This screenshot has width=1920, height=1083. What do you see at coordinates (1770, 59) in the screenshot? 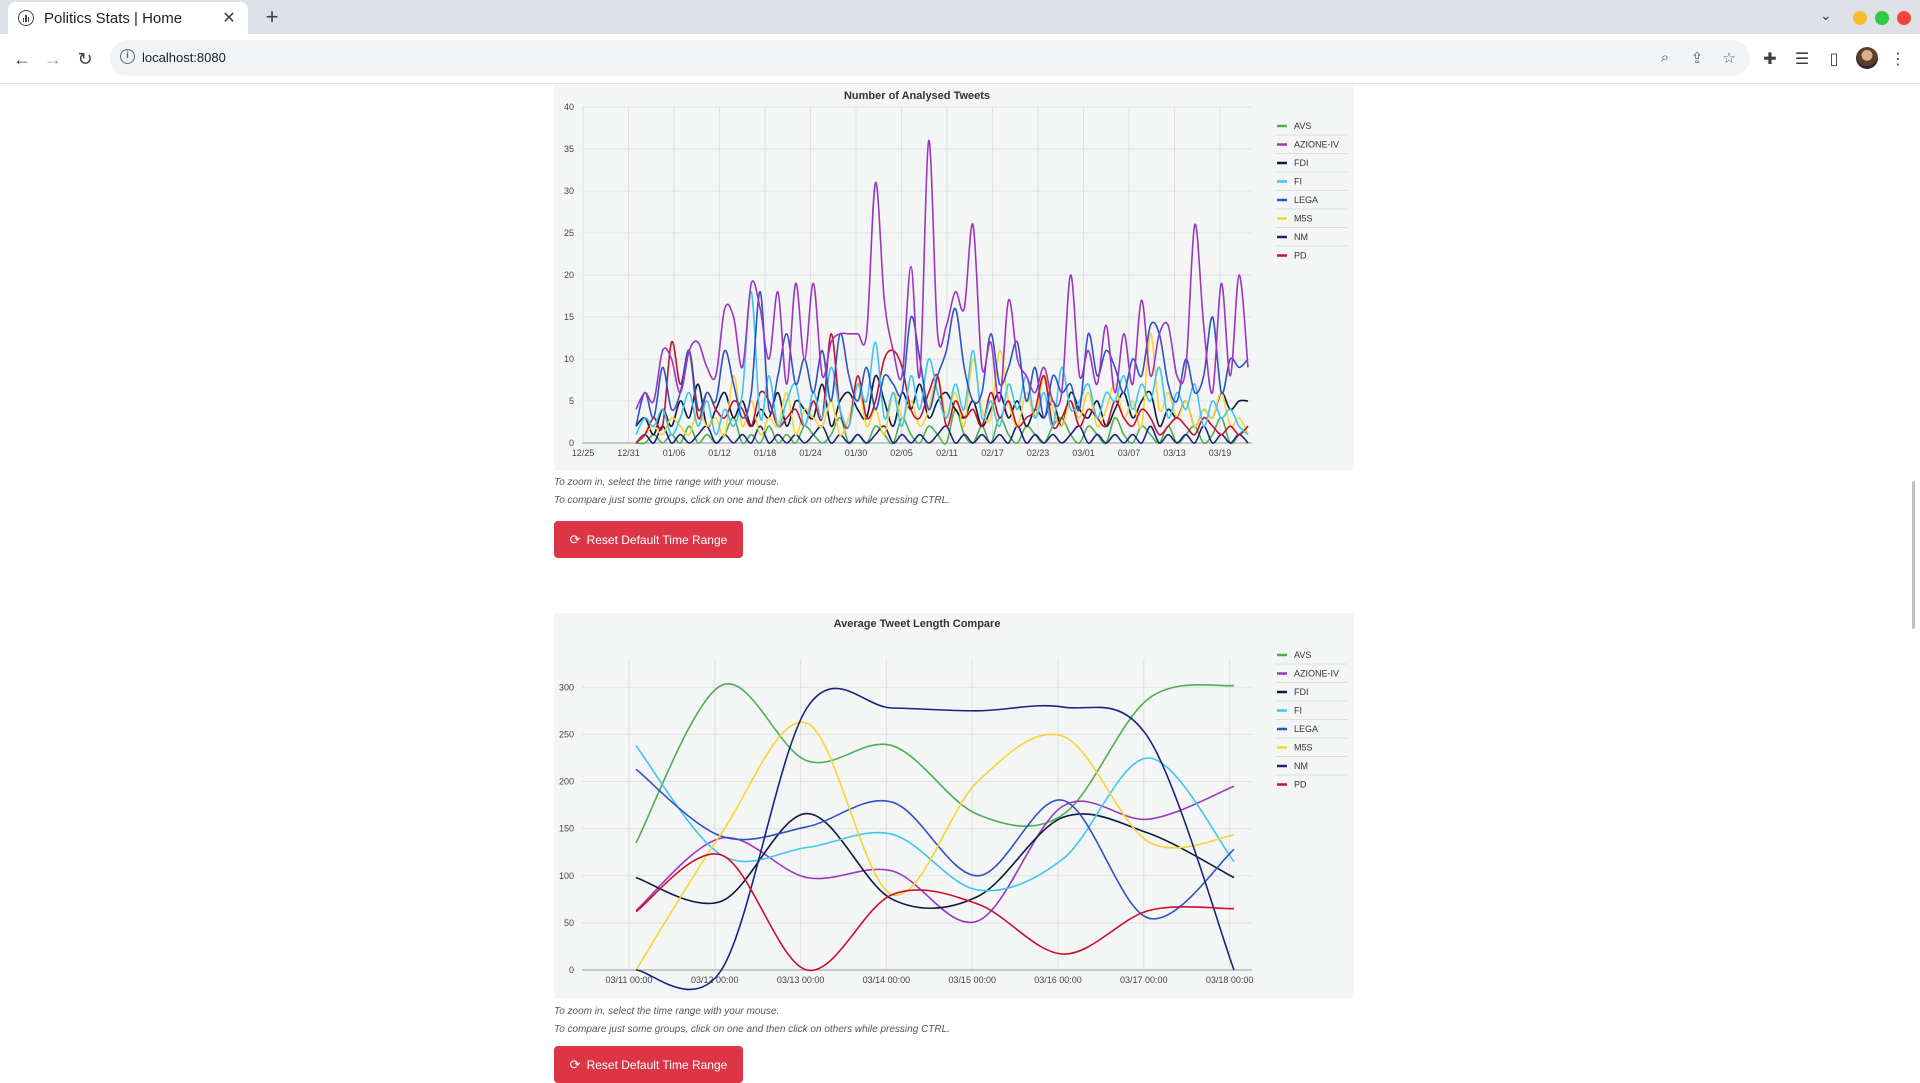
I see `extensions-puzzle-icon: ✚` at bounding box center [1770, 59].